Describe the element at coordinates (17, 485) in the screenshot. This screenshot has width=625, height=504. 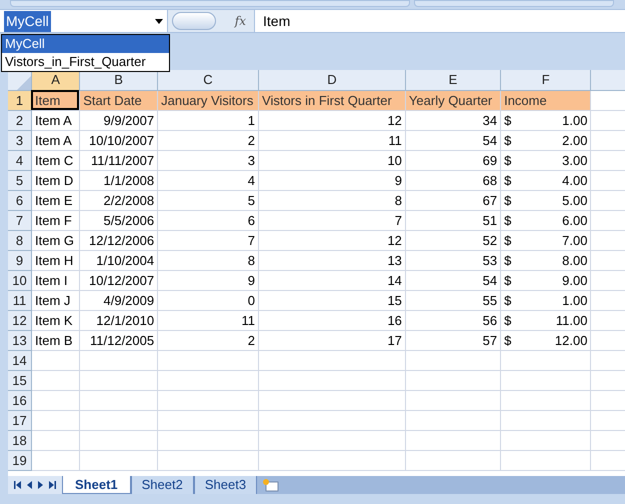
I see `first-sheet-icon` at that location.